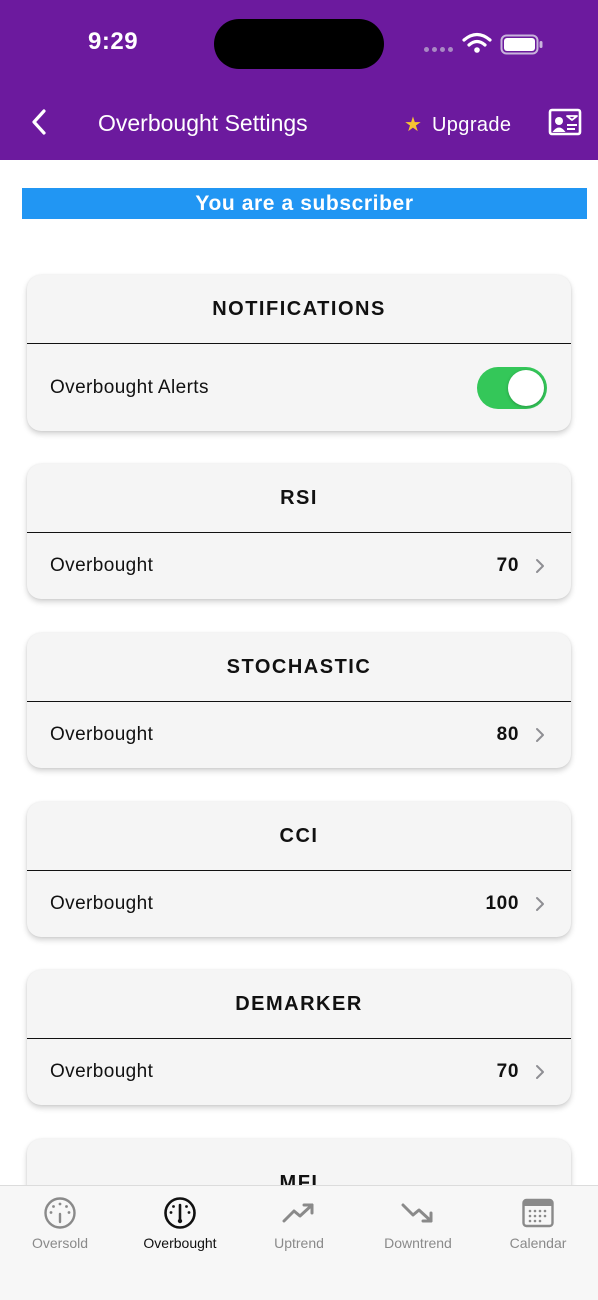  What do you see at coordinates (113, 41) in the screenshot?
I see `status-time: 9:29` at bounding box center [113, 41].